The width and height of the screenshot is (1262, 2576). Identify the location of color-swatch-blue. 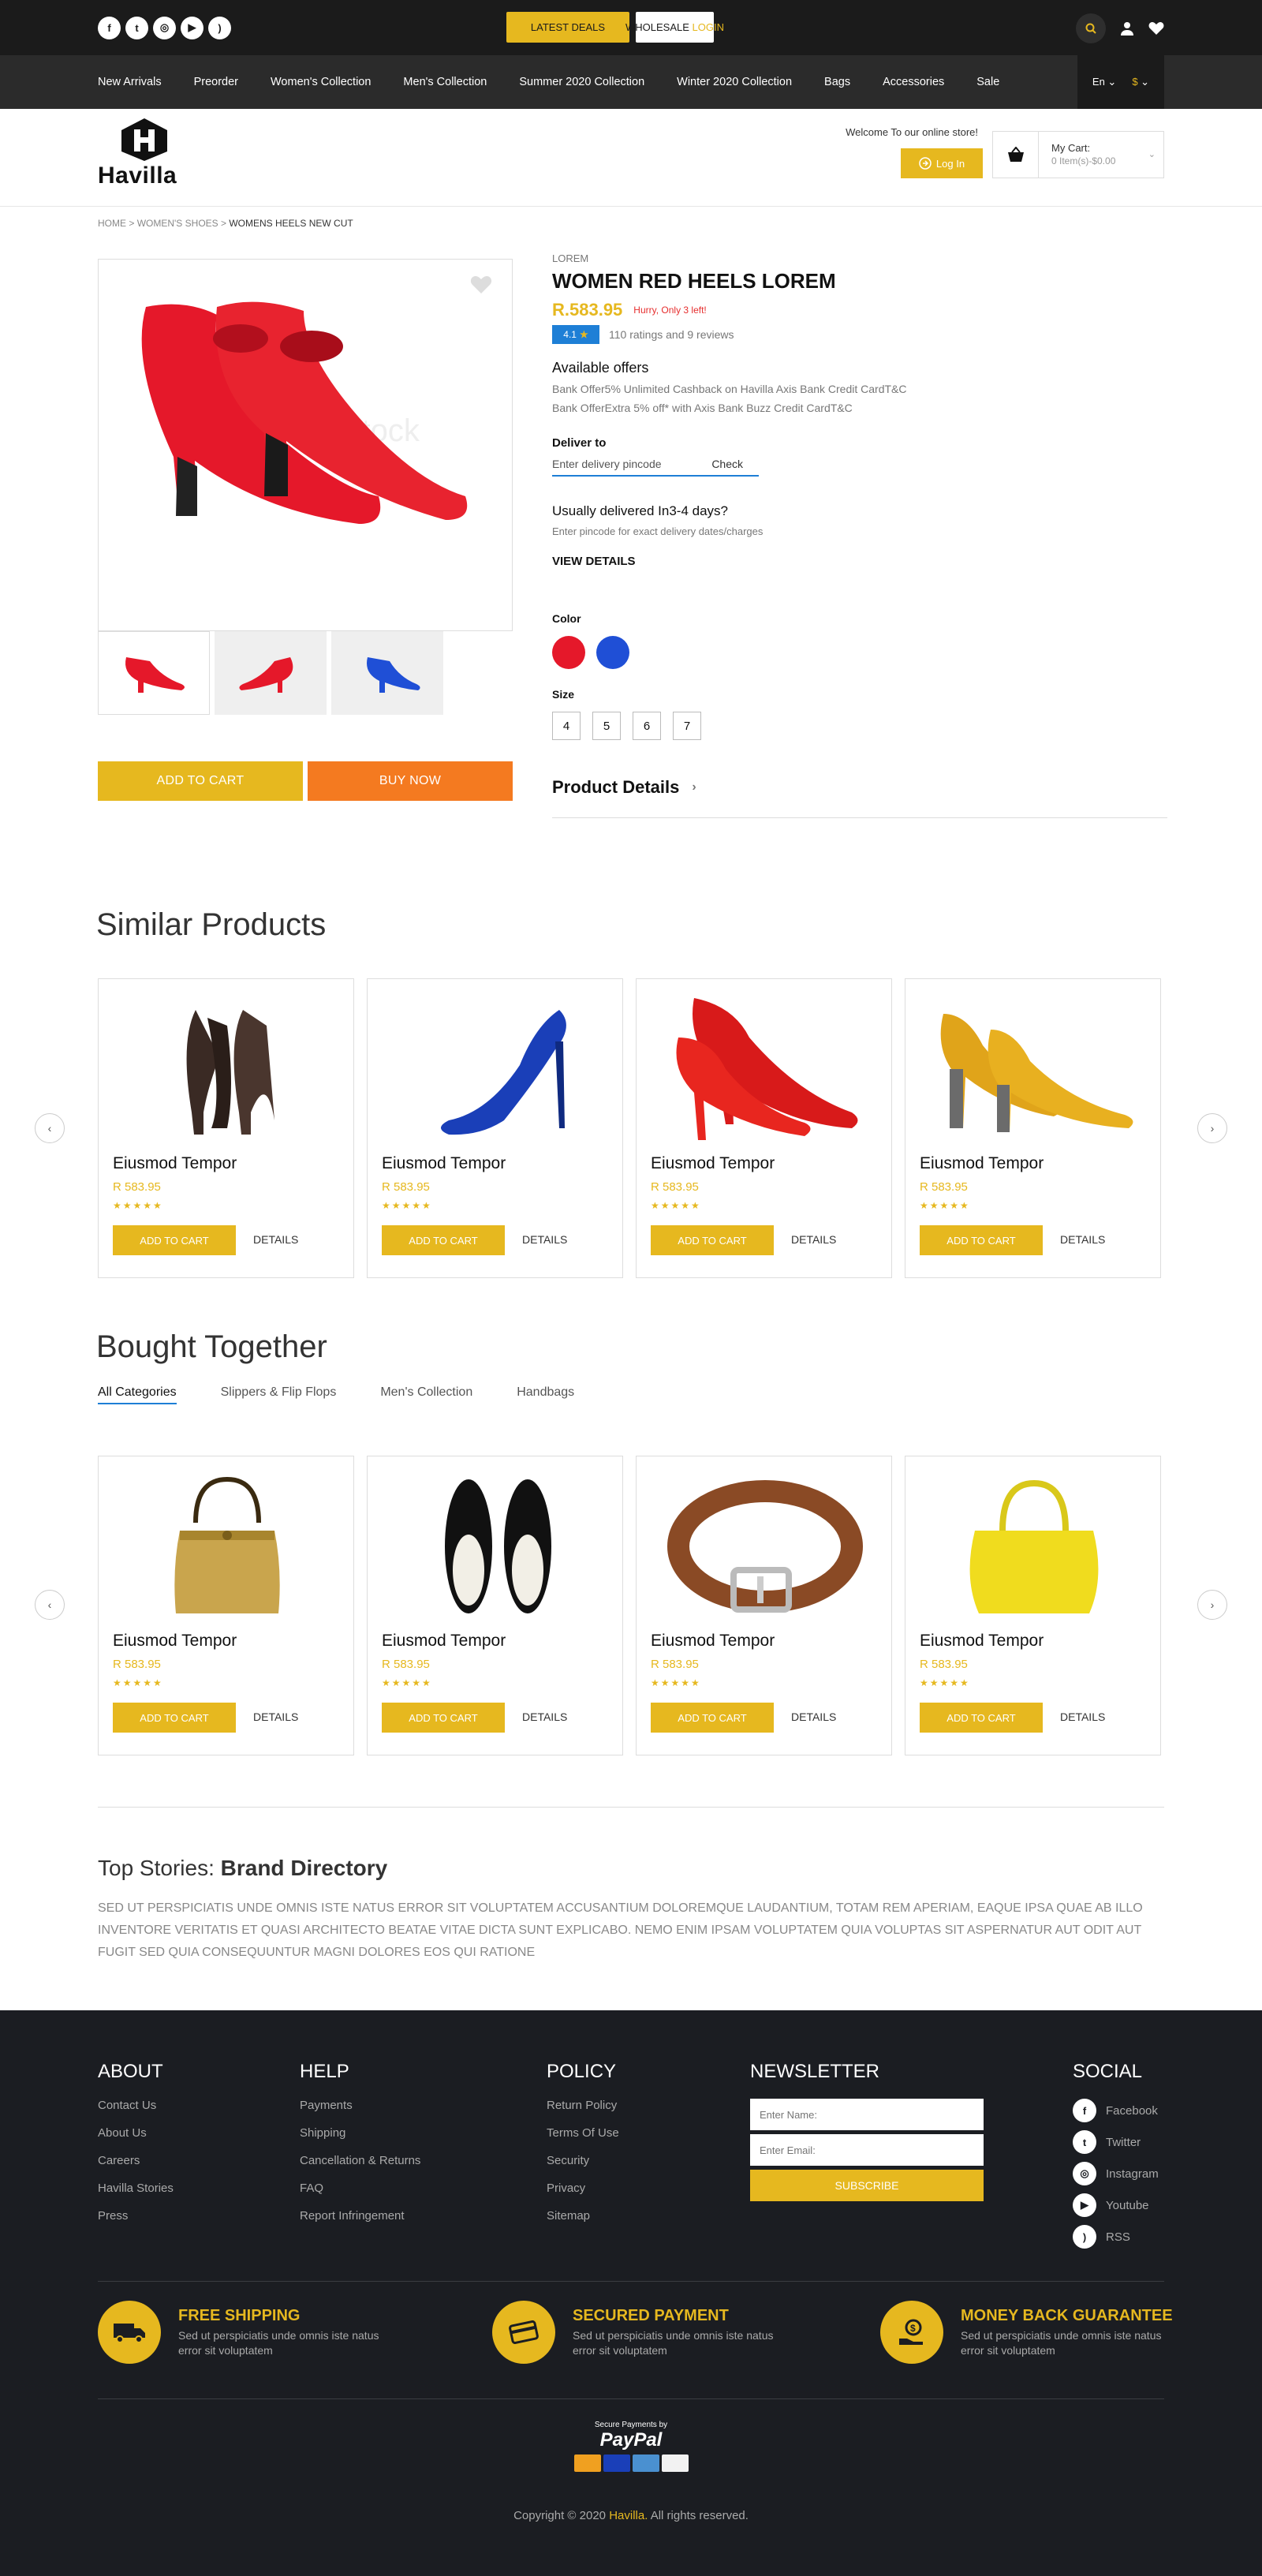
(612, 652).